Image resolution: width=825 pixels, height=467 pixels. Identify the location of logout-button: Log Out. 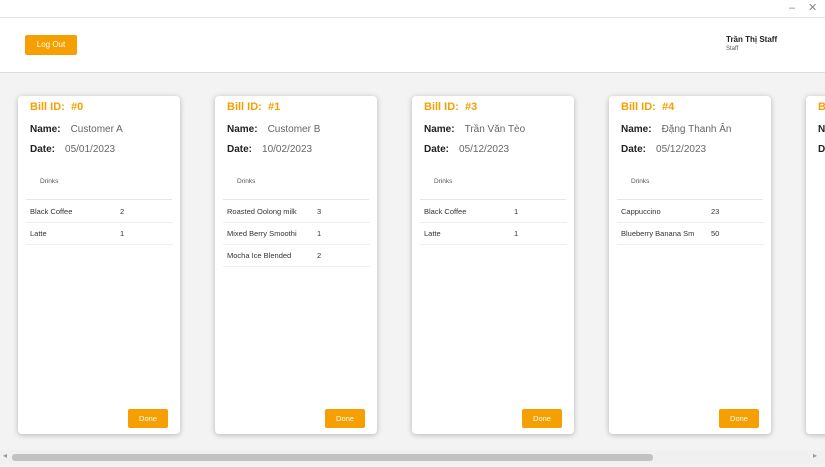
(51, 45).